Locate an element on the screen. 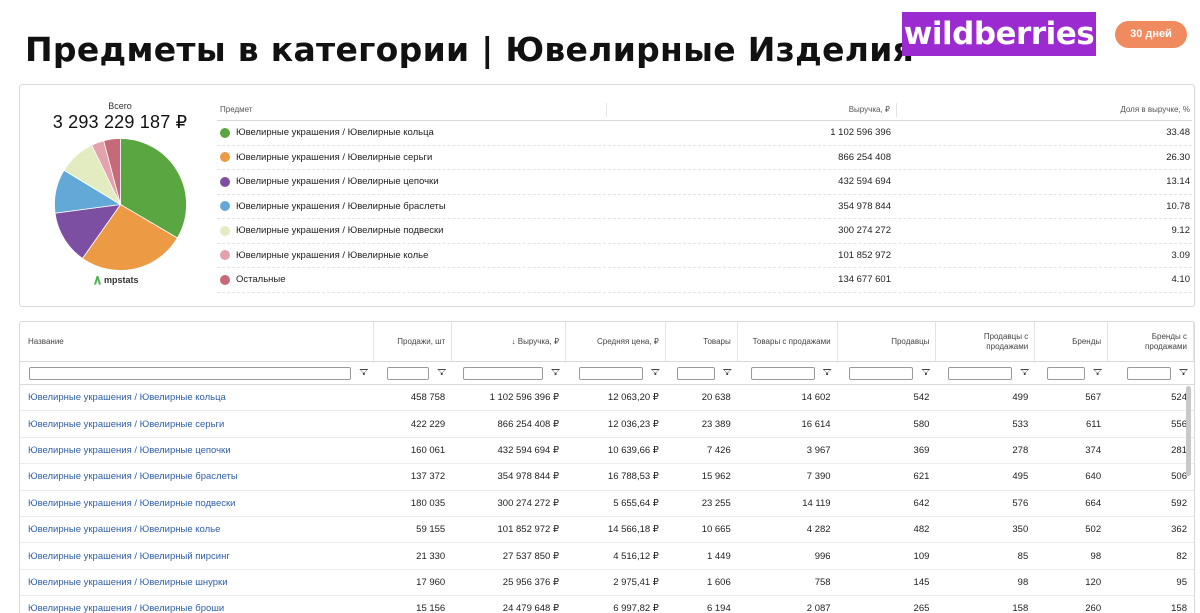 The image size is (1200, 613). filter-input-brands is located at coordinates (1066, 373).